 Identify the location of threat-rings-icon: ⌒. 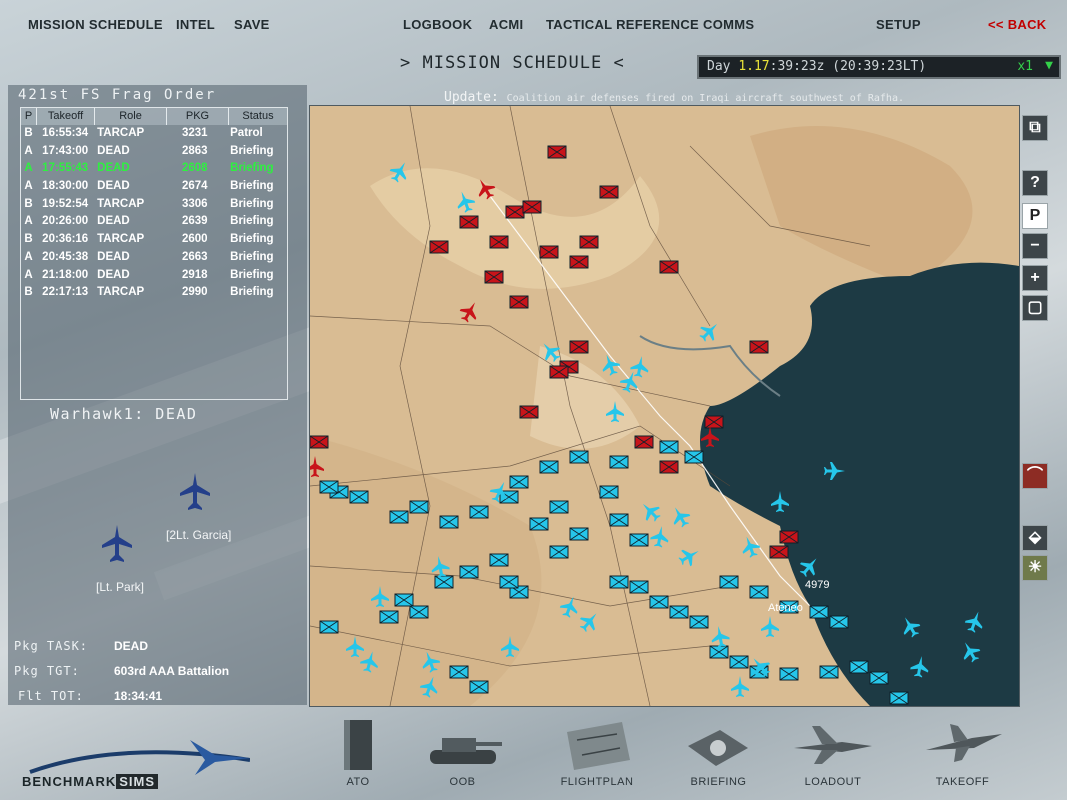
(1035, 476).